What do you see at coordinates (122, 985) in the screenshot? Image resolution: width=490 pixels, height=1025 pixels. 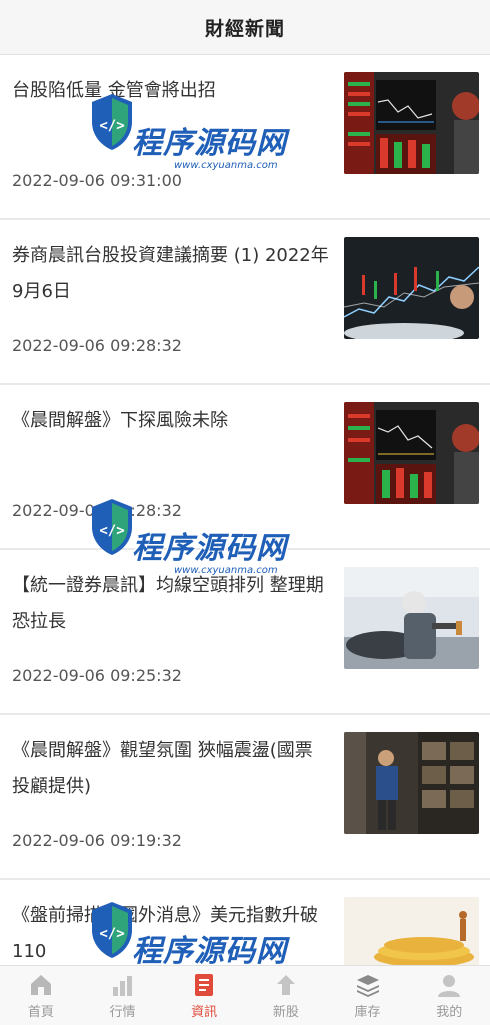 I see `chart-icon` at bounding box center [122, 985].